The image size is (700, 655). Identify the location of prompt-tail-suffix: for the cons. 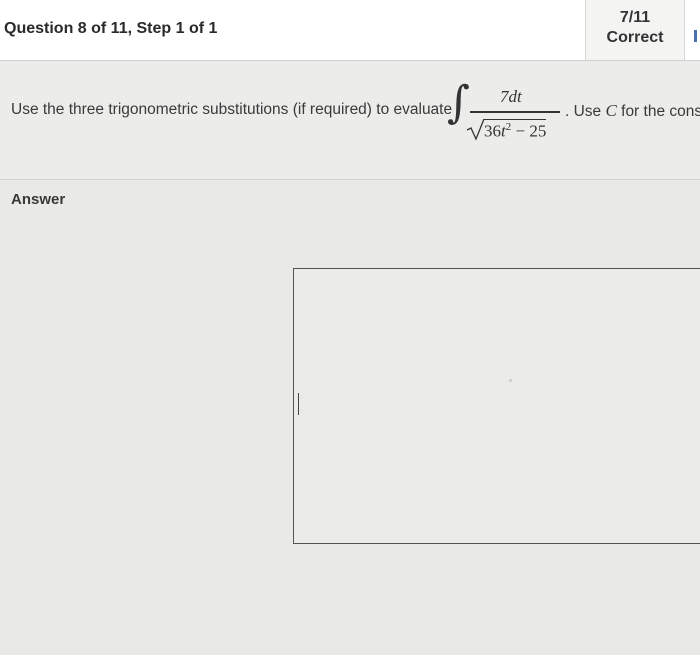
(658, 111).